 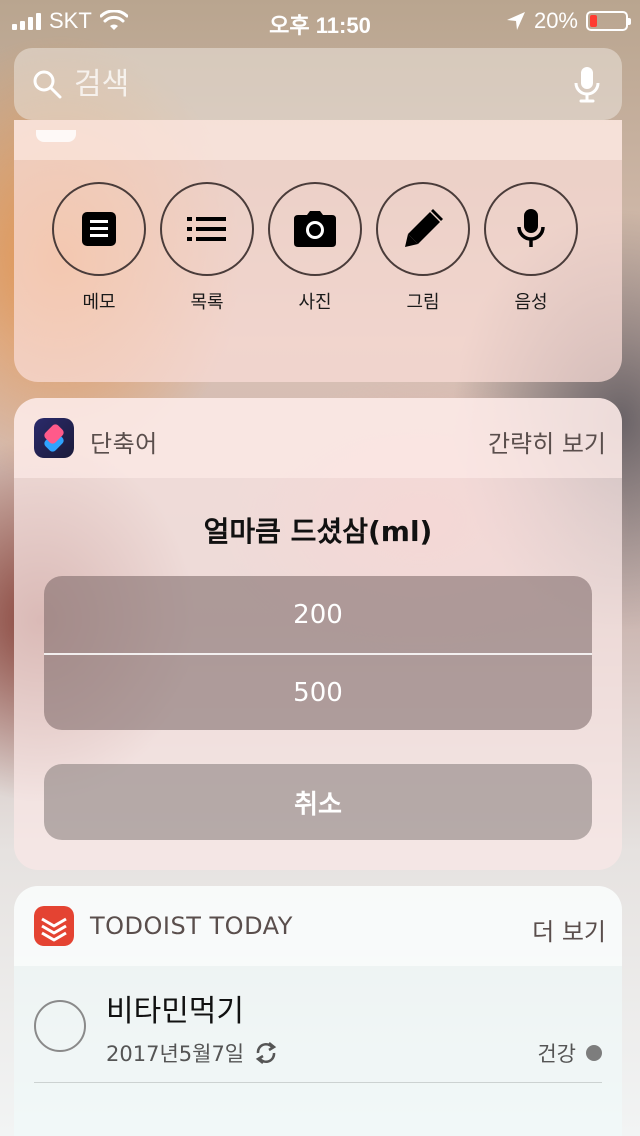 I want to click on battery-percent: 20%, so click(x=555, y=20).